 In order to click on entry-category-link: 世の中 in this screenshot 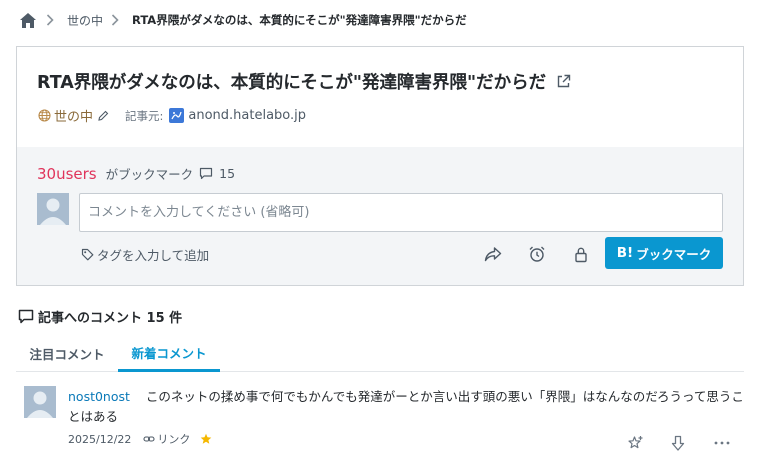, I will do `click(73, 115)`.